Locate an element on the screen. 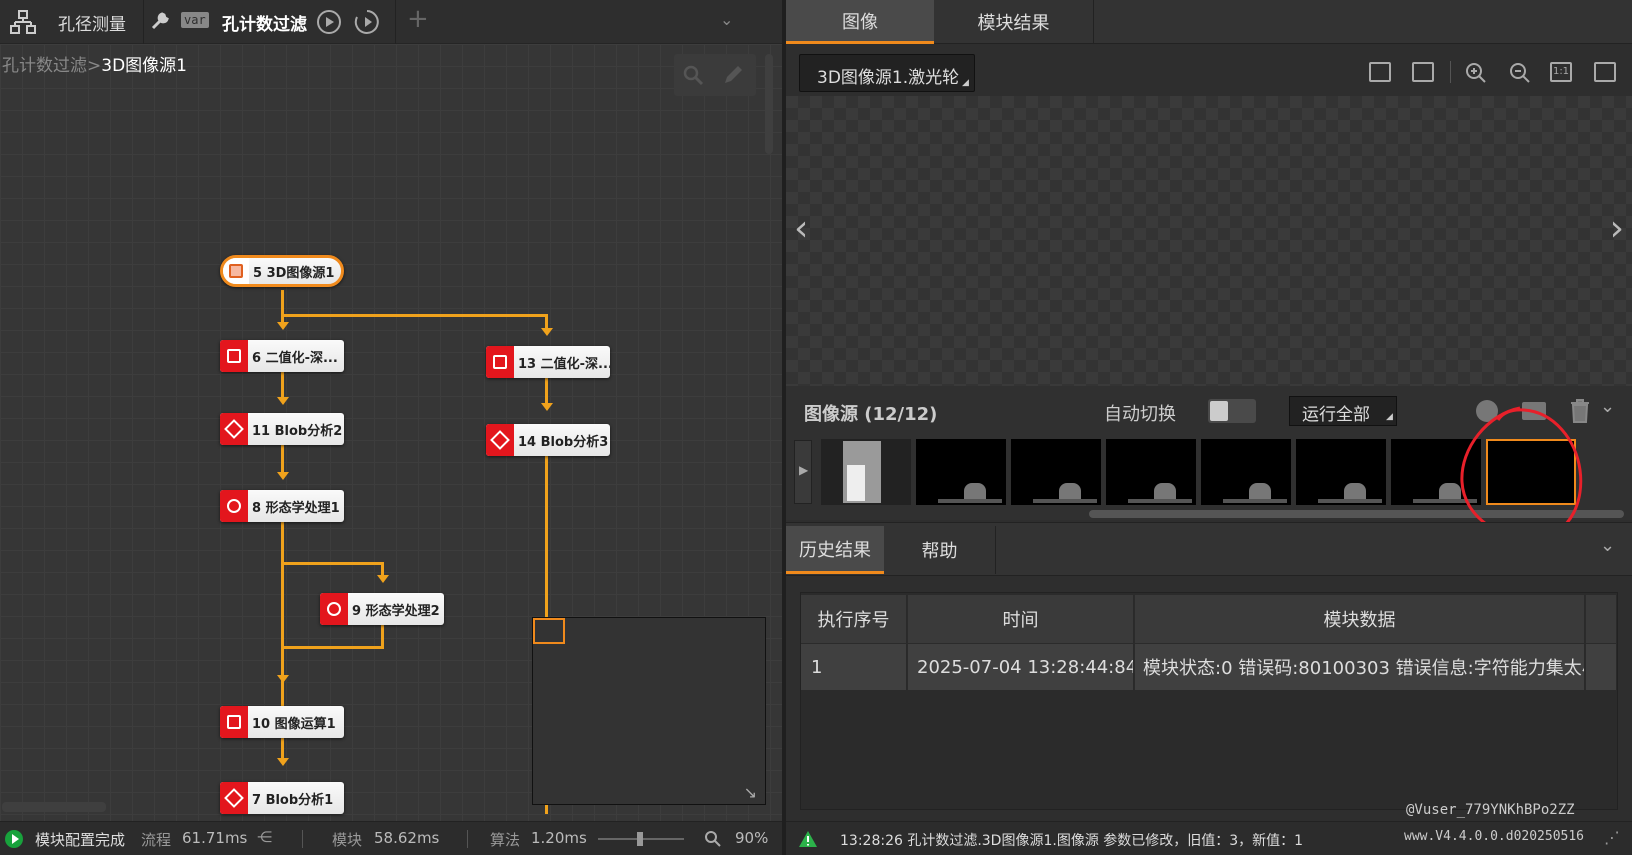  module-node-blob-1: 7 Blob分析1 is located at coordinates (282, 798).